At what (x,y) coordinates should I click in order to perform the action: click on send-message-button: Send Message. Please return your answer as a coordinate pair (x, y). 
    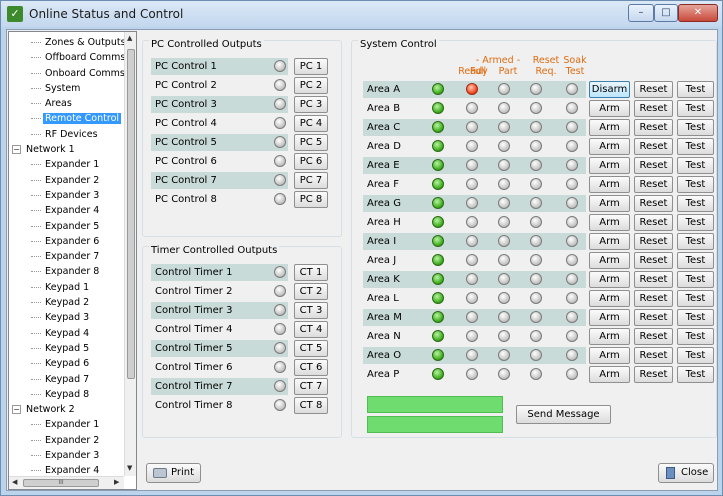
    Looking at the image, I should click on (563, 414).